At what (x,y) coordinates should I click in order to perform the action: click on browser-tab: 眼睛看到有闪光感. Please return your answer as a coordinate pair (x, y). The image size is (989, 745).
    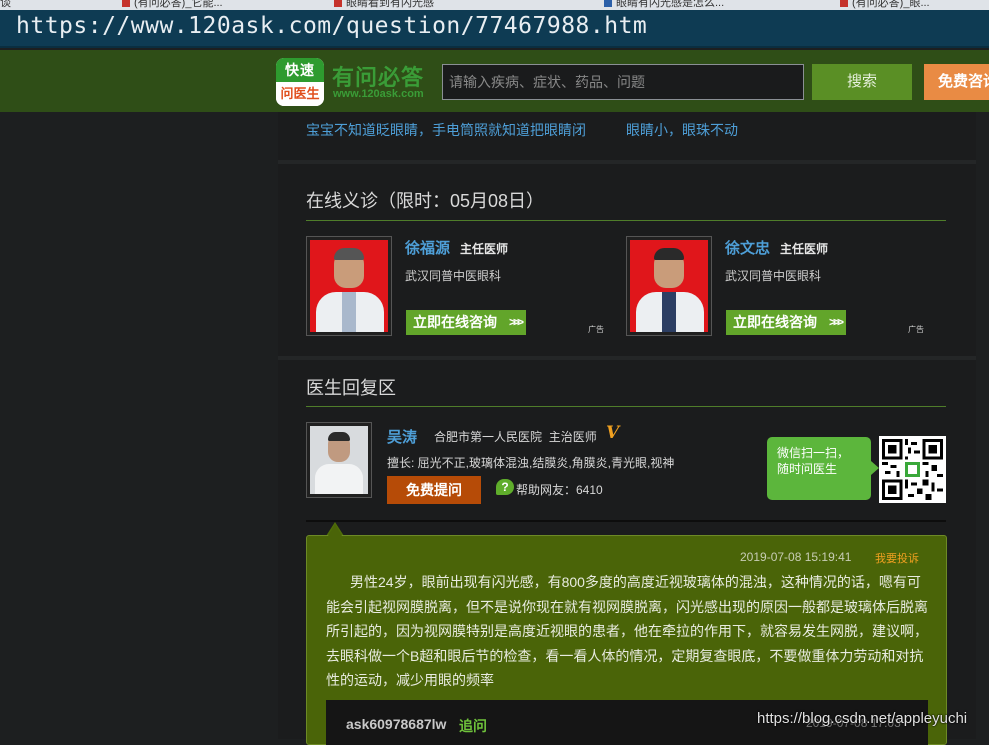
    Looking at the image, I should click on (384, 5).